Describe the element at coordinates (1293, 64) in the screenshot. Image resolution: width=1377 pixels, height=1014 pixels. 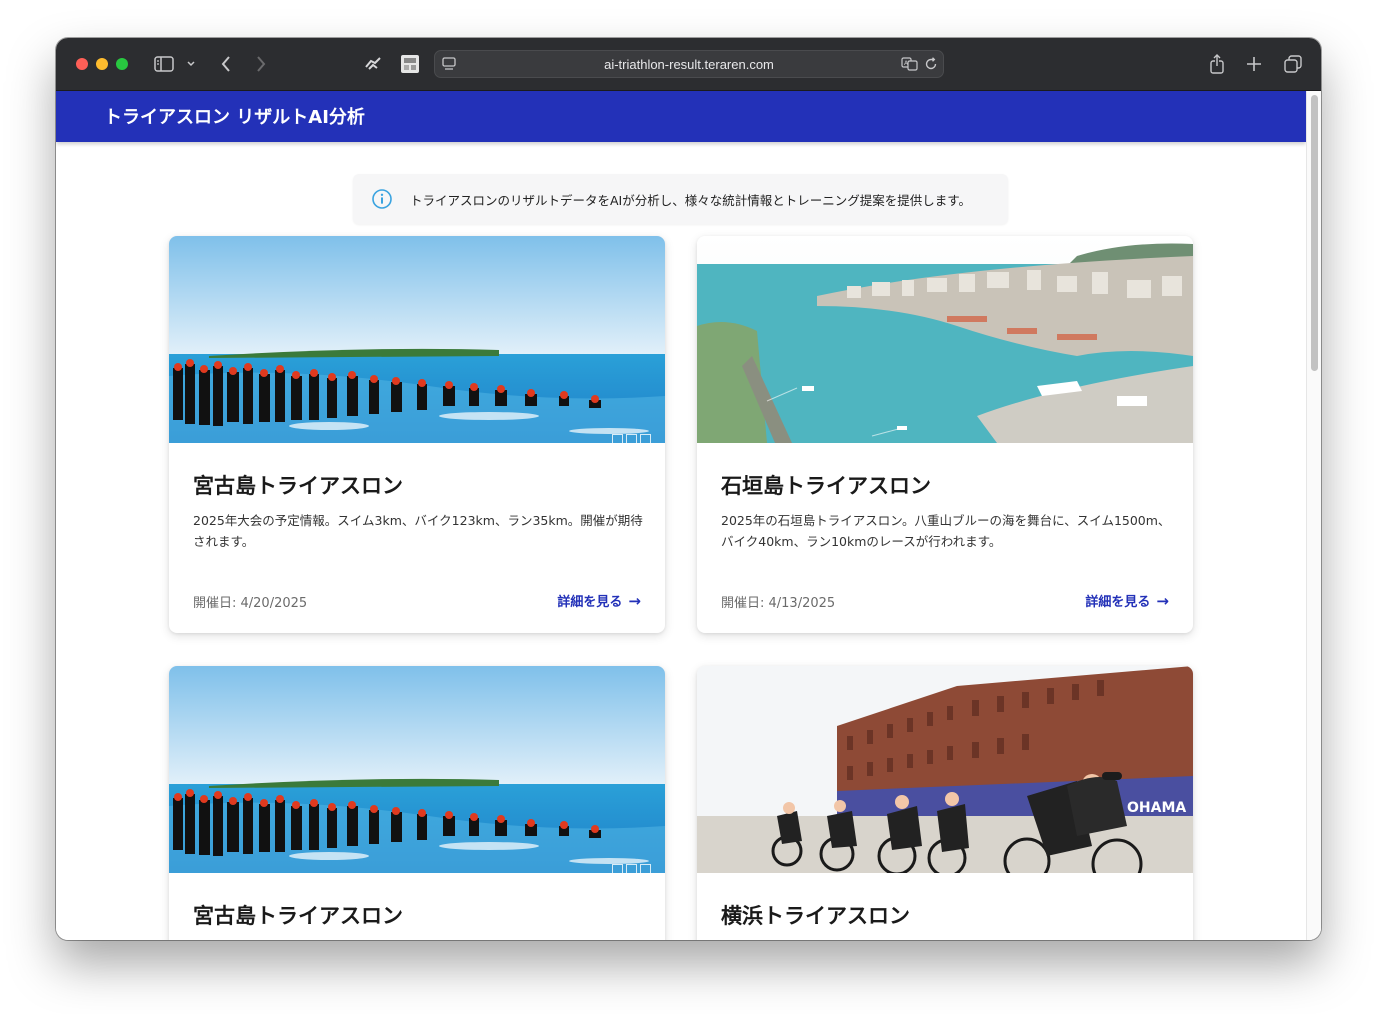
I see `tab-overview-icon` at that location.